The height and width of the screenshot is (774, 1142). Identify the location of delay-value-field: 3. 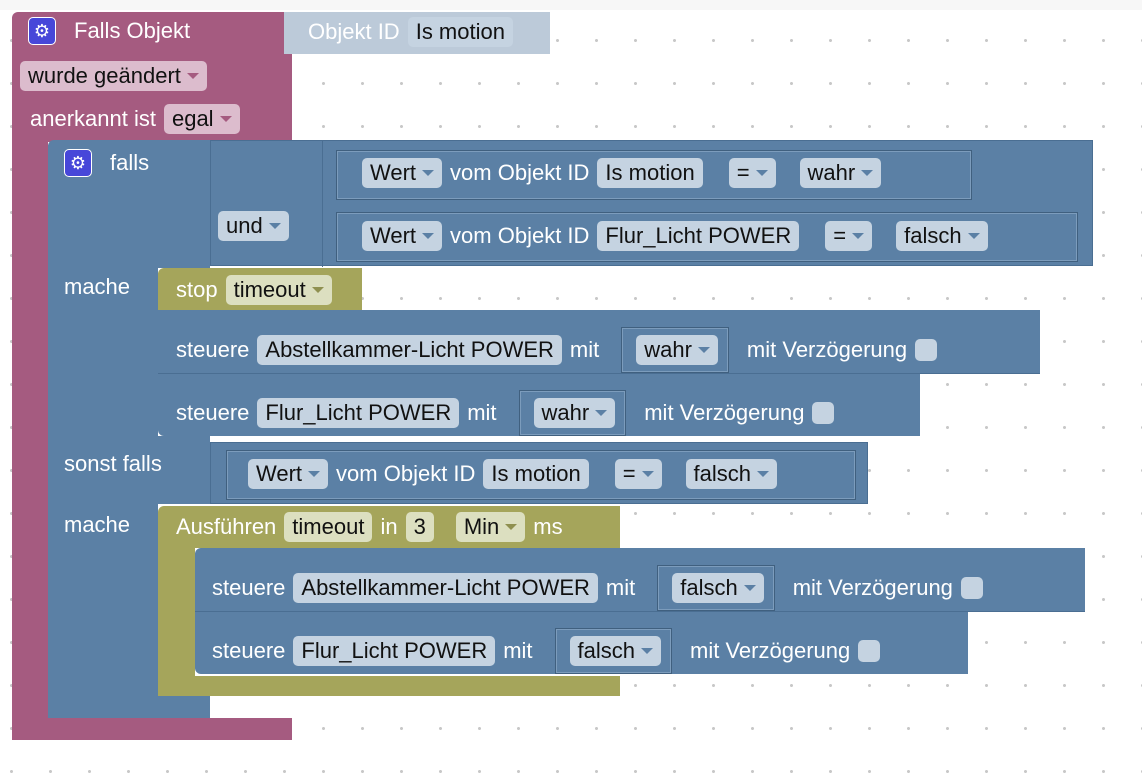
(419, 527).